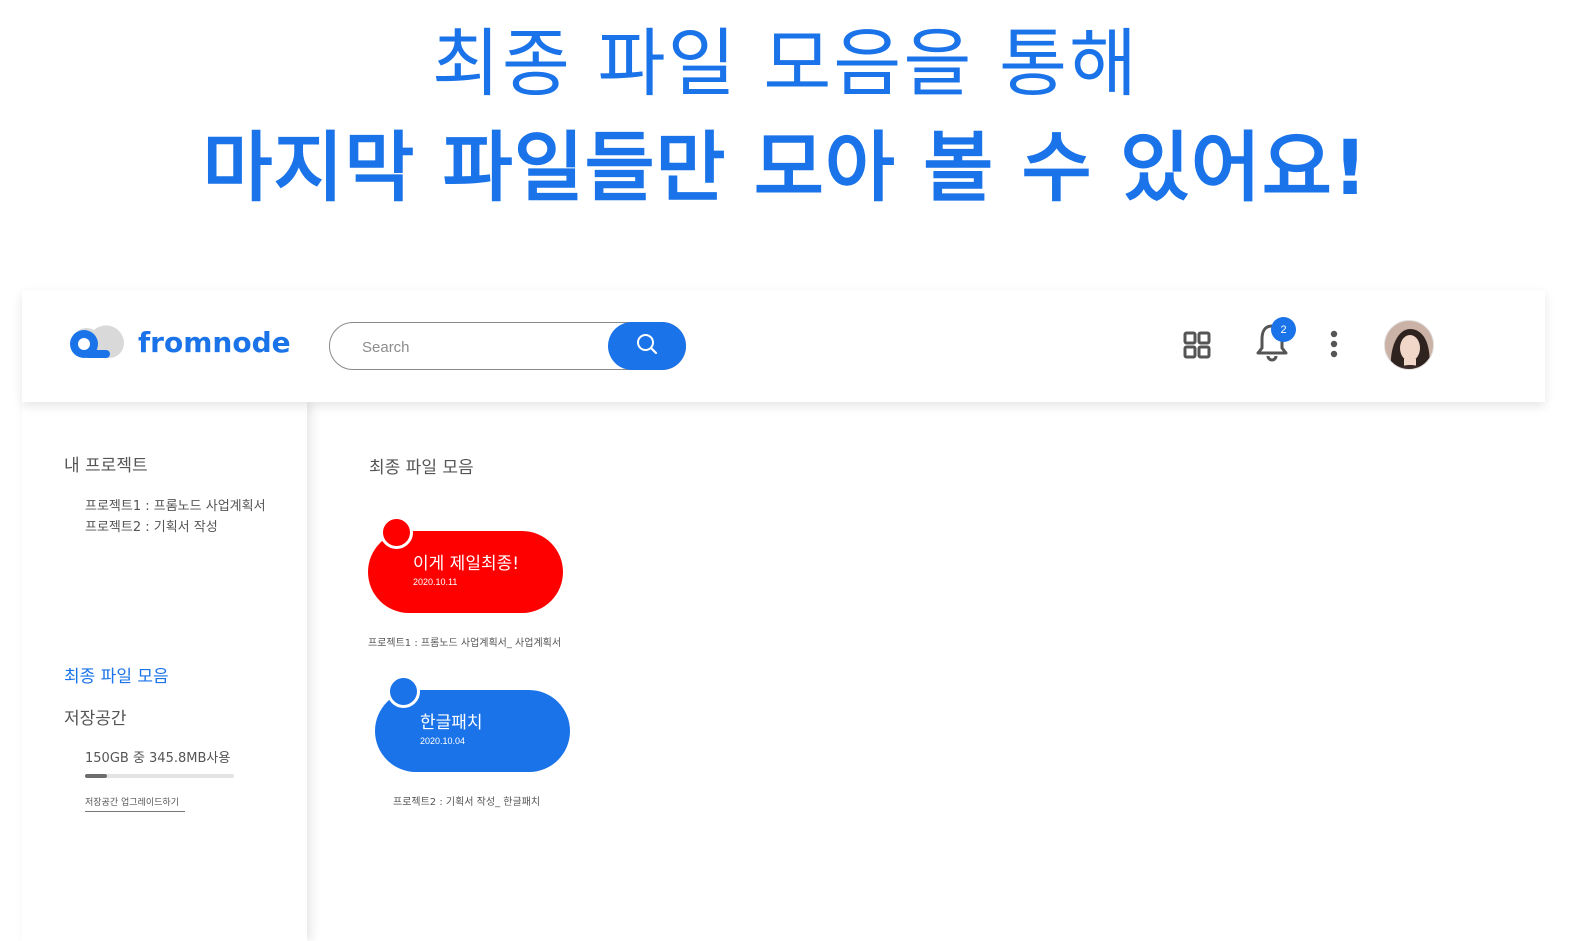 Image resolution: width=1571 pixels, height=941 pixels. What do you see at coordinates (97, 342) in the screenshot?
I see `cloud-logo-icon` at bounding box center [97, 342].